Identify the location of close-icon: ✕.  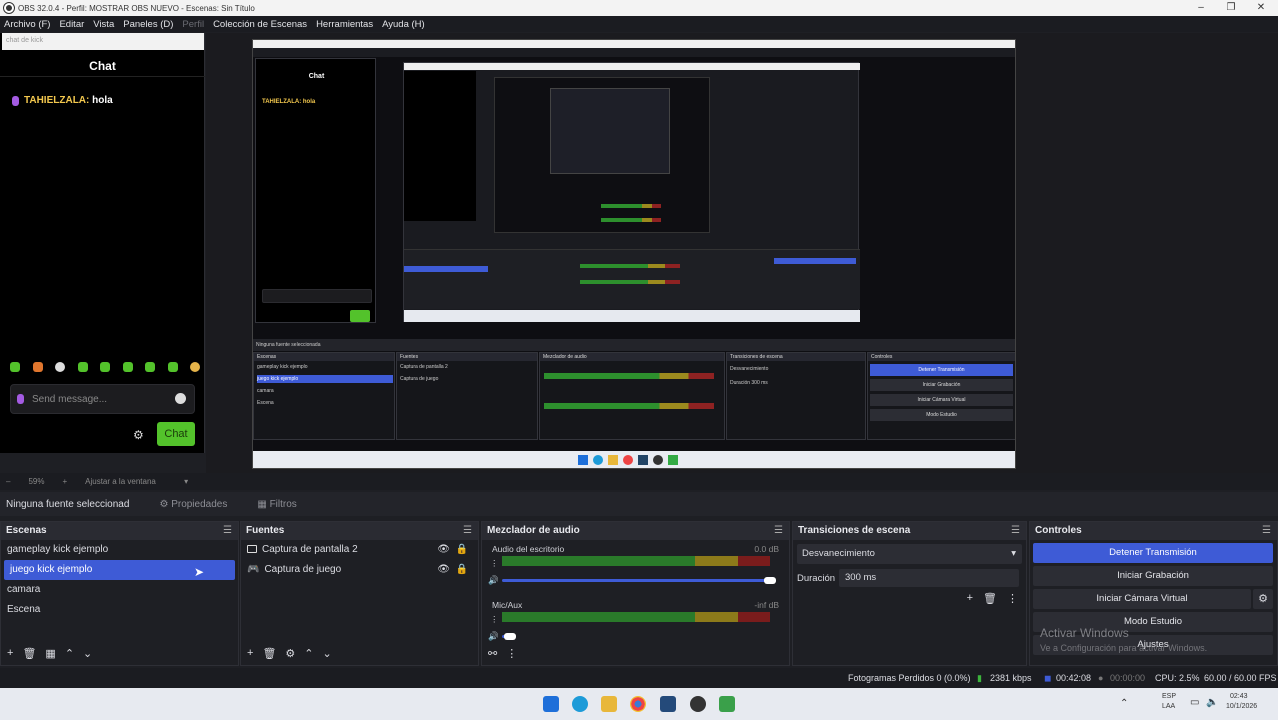
(1261, 8).